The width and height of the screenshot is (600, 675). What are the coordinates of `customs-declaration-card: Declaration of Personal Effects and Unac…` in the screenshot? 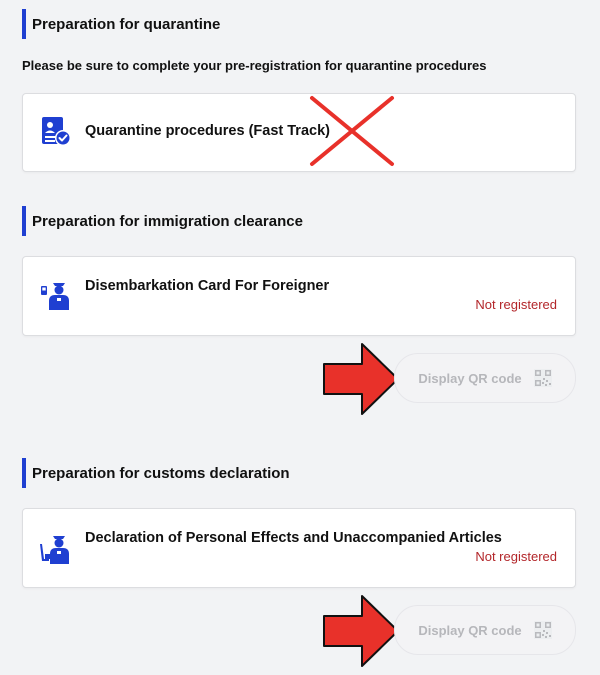 It's located at (299, 548).